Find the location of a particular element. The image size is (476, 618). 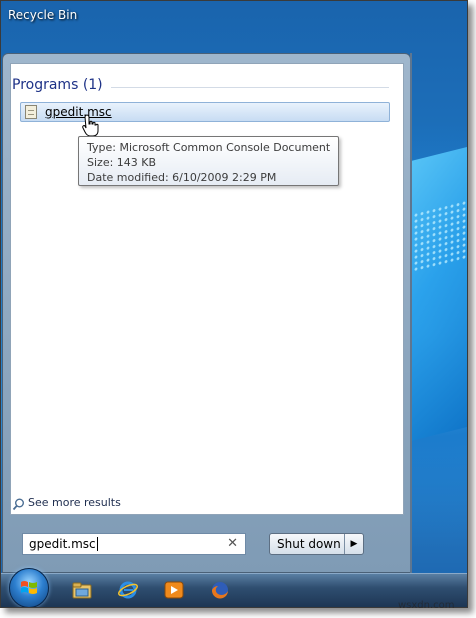

tooltip-size: Size: 143 KB is located at coordinates (122, 162).